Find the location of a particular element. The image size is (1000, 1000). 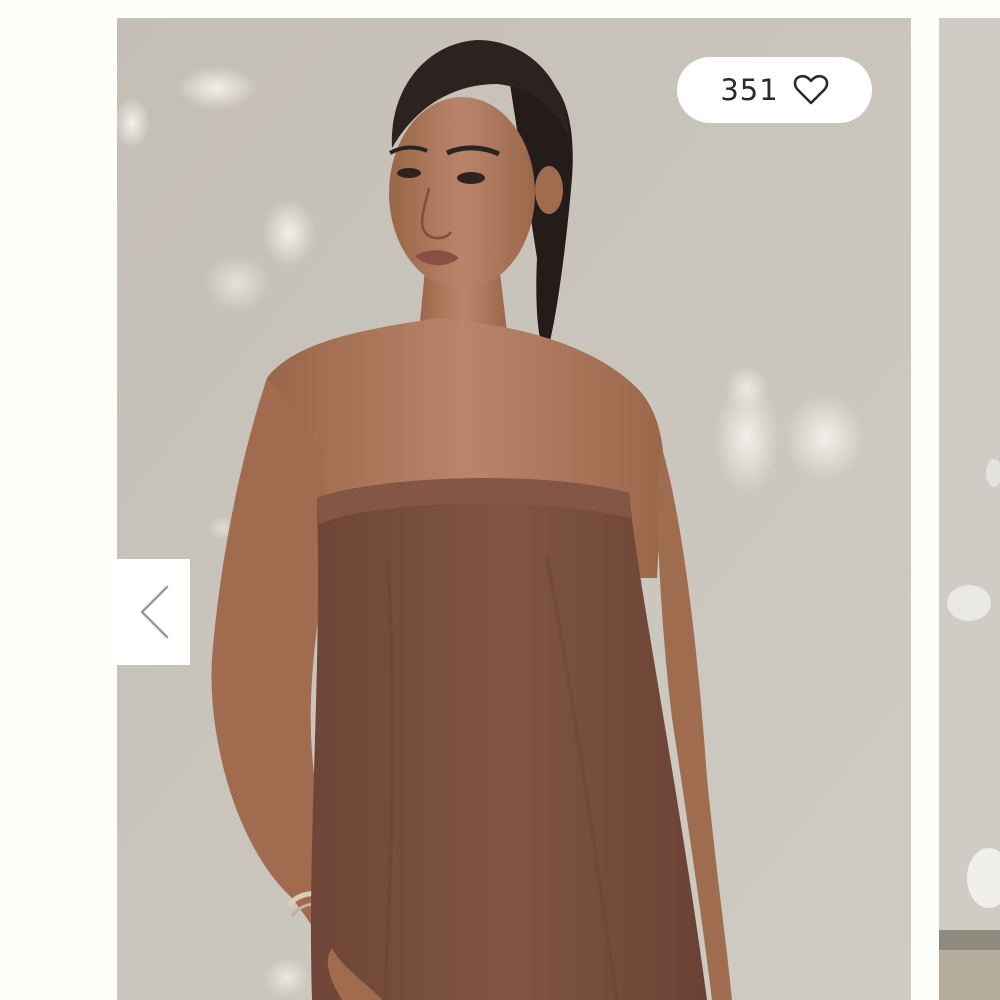

previous-image-button is located at coordinates (153, 612).